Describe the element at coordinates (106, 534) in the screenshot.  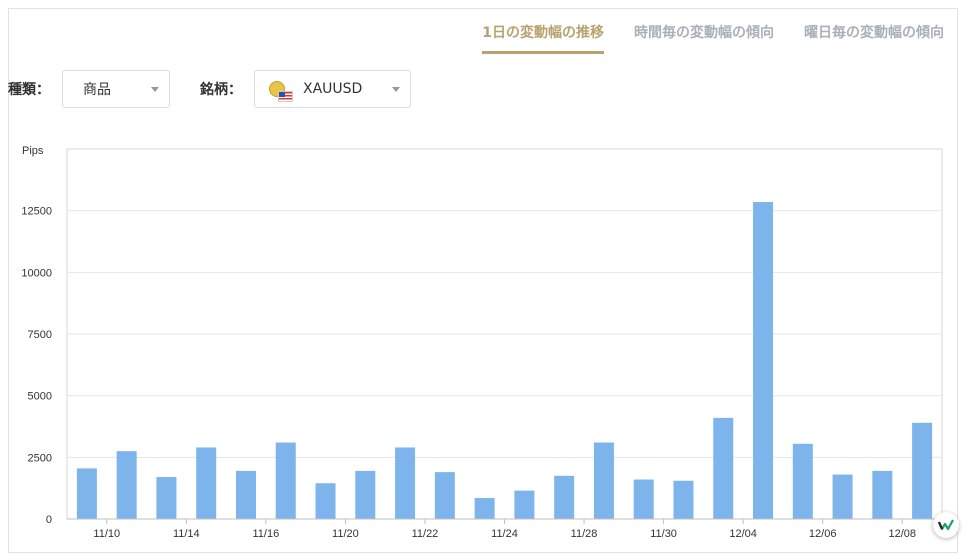
I see `x-tick-label: 11/10` at that location.